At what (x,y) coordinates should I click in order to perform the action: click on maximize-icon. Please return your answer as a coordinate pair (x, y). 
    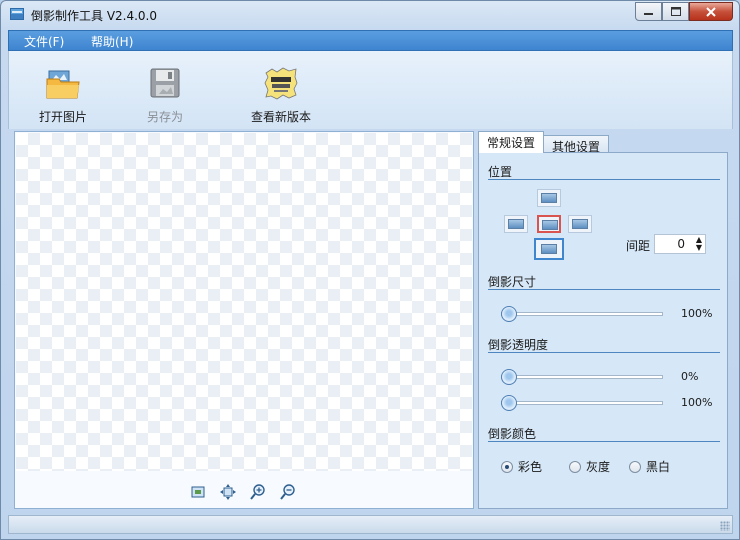
    Looking at the image, I should click on (675, 11).